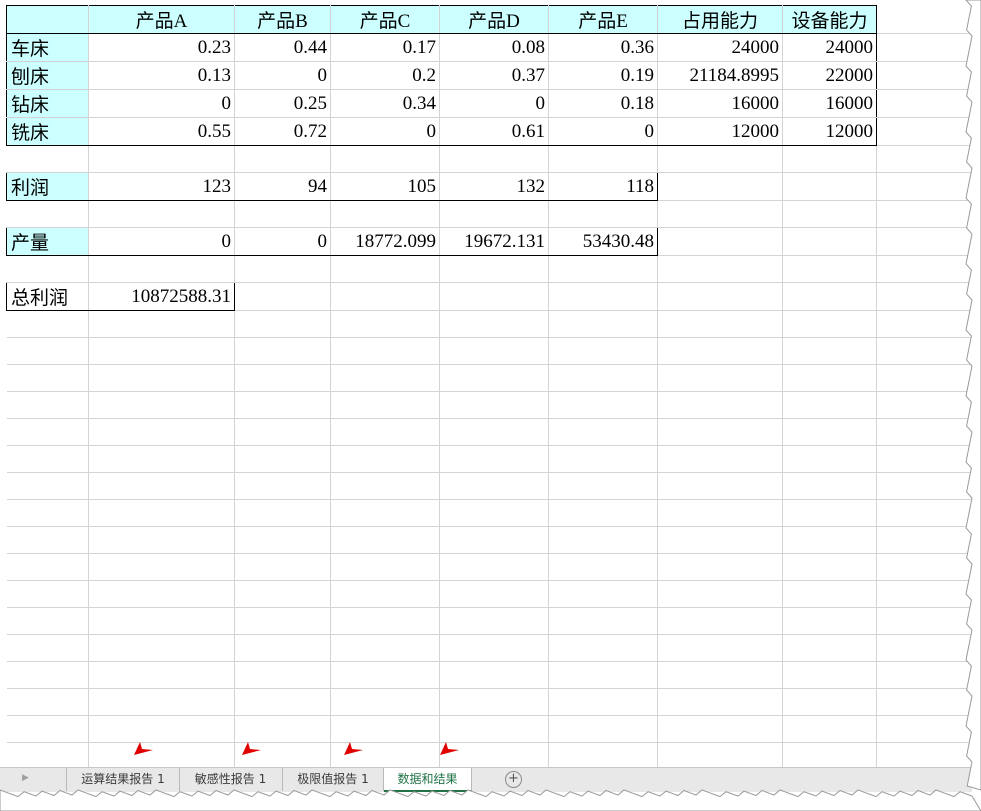  What do you see at coordinates (720, 19) in the screenshot?
I see `column-header: 占用能力` at bounding box center [720, 19].